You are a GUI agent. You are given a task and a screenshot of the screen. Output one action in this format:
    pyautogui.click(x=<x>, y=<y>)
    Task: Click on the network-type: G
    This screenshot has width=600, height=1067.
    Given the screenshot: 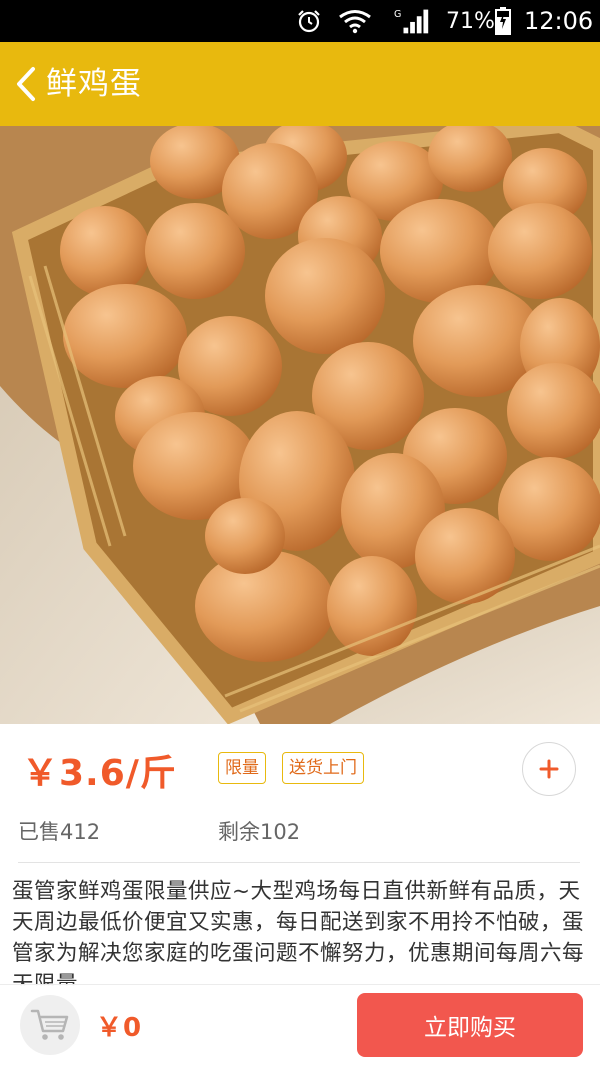 What is the action you would take?
    pyautogui.click(x=397, y=14)
    